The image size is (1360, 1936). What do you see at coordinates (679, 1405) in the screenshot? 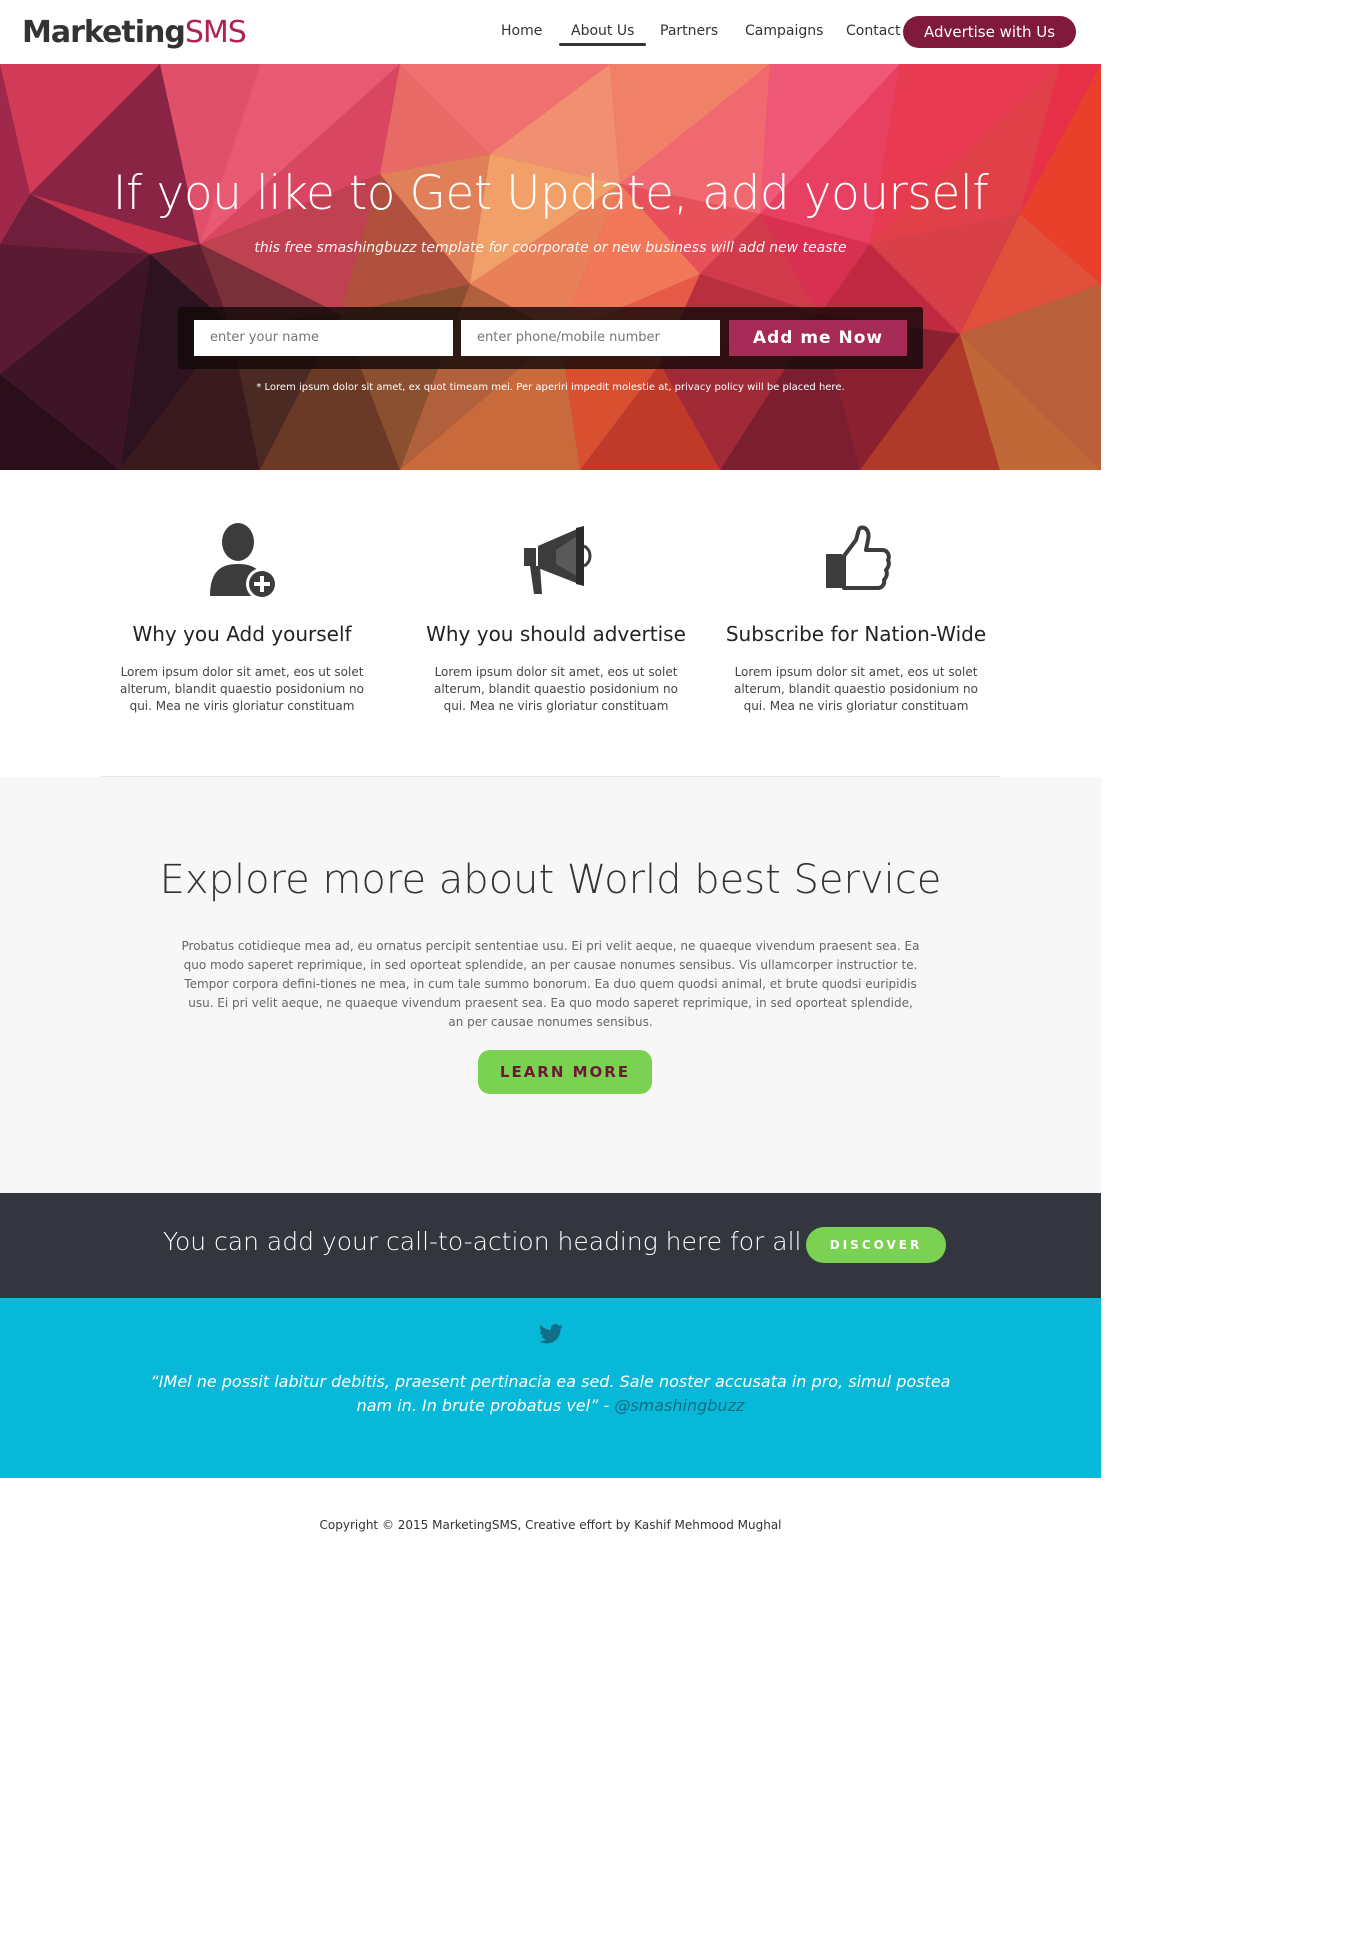
I see `twitter-handle-link: @smashingbuzz` at bounding box center [679, 1405].